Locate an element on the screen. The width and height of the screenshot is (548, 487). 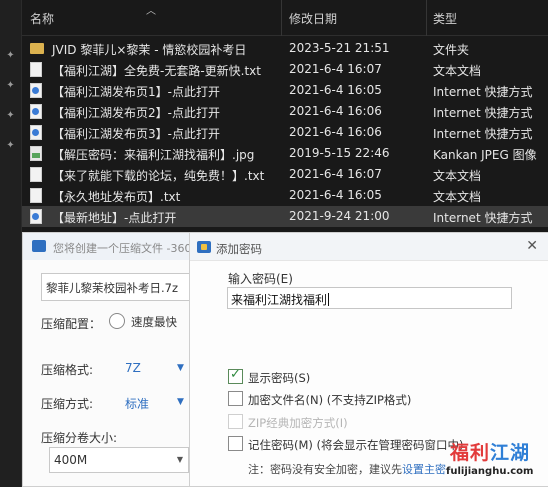
zip-classic-encryption-checkbox is located at coordinates (235, 421).